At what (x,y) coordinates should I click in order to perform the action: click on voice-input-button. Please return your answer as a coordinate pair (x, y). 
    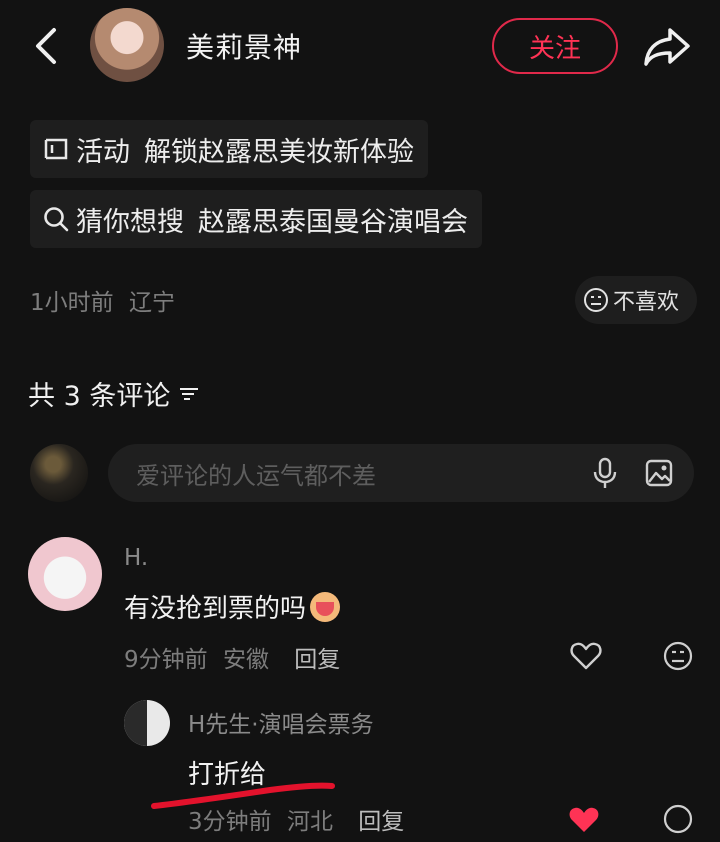
    Looking at the image, I should click on (605, 475).